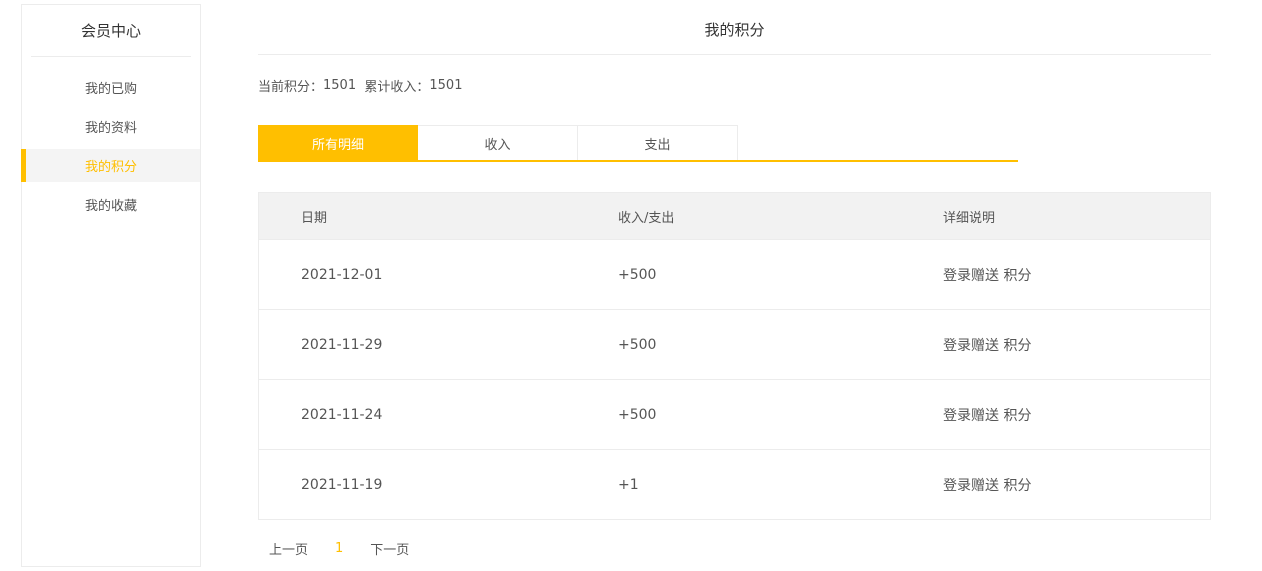 The height and width of the screenshot is (571, 1262). What do you see at coordinates (338, 142) in the screenshot?
I see `tab-all-details: 所有明细` at bounding box center [338, 142].